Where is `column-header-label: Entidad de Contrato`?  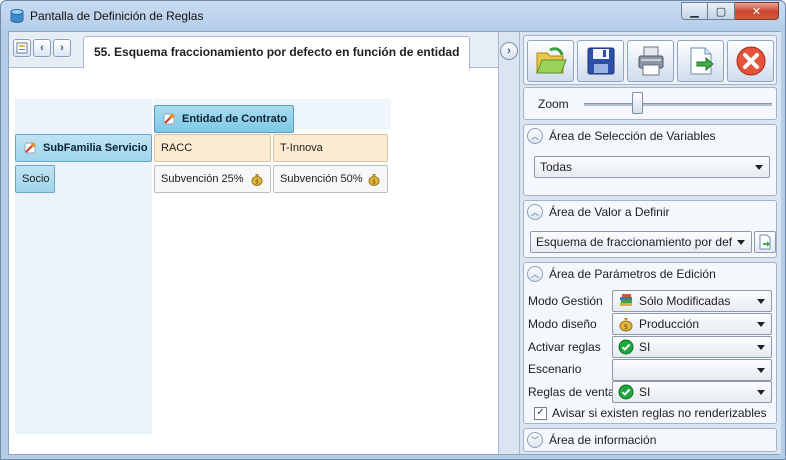
column-header-label: Entidad de Contrato is located at coordinates (235, 119).